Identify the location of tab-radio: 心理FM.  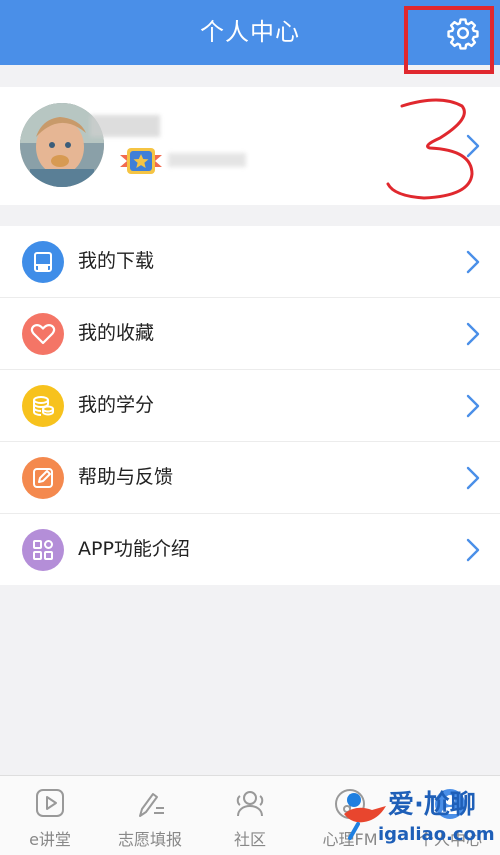
(350, 815).